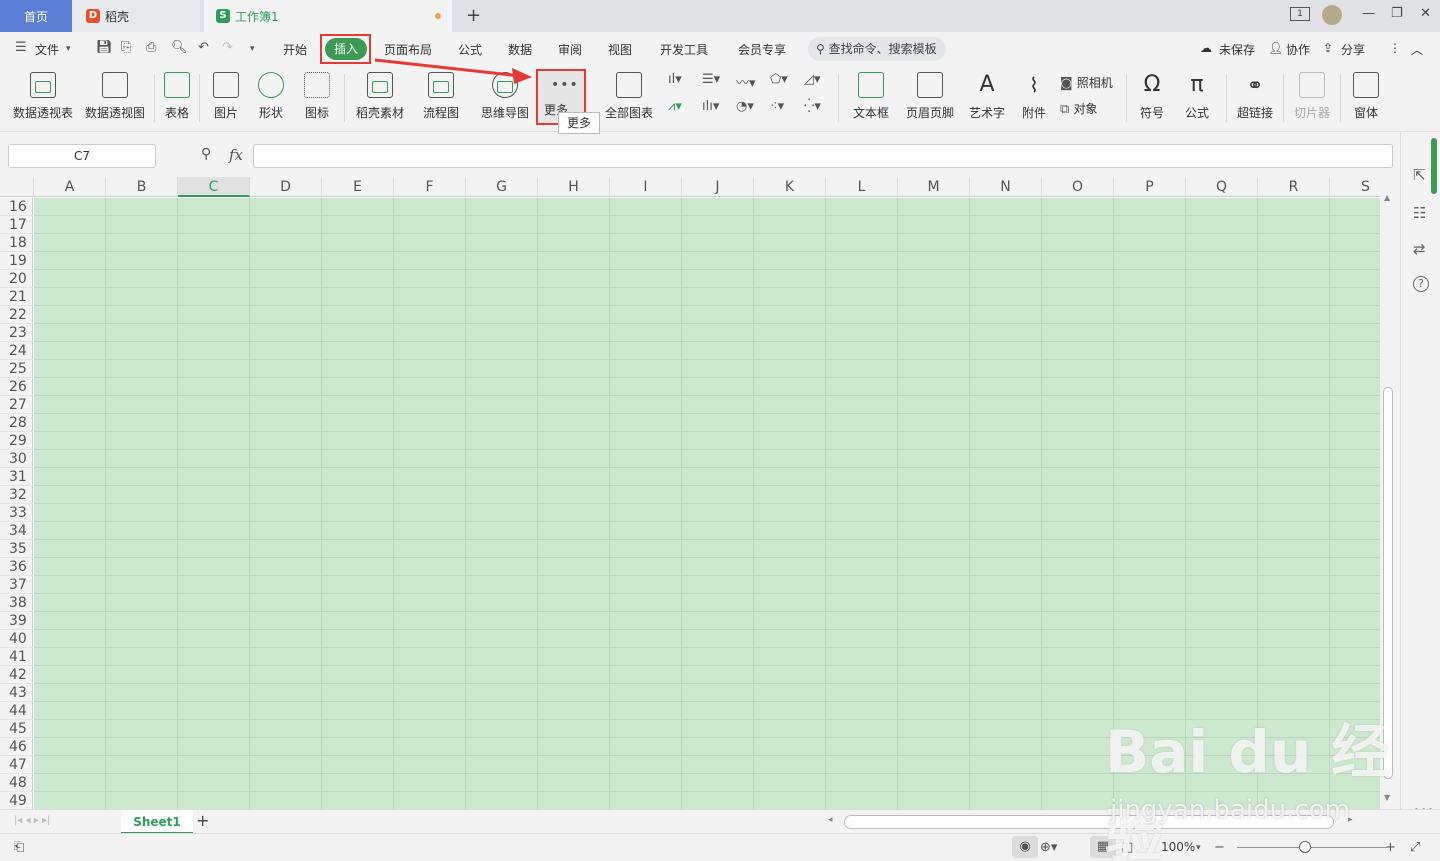 The width and height of the screenshot is (1440, 861). What do you see at coordinates (16, 243) in the screenshot?
I see `row-header-18: 18` at bounding box center [16, 243].